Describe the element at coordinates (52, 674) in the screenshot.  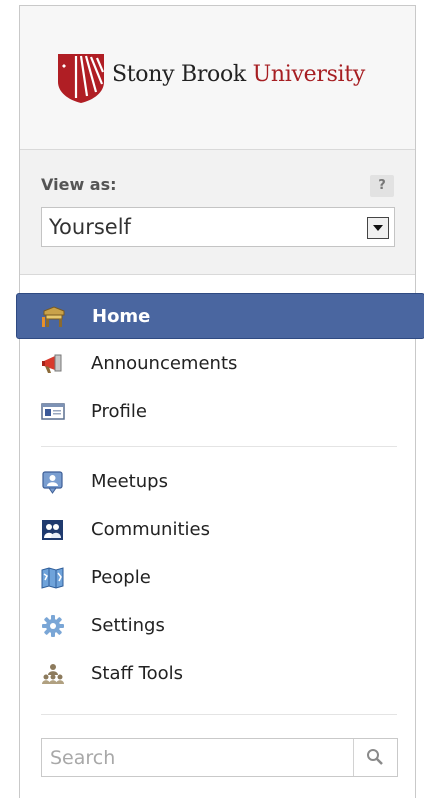
I see `staff-tools-icon` at that location.